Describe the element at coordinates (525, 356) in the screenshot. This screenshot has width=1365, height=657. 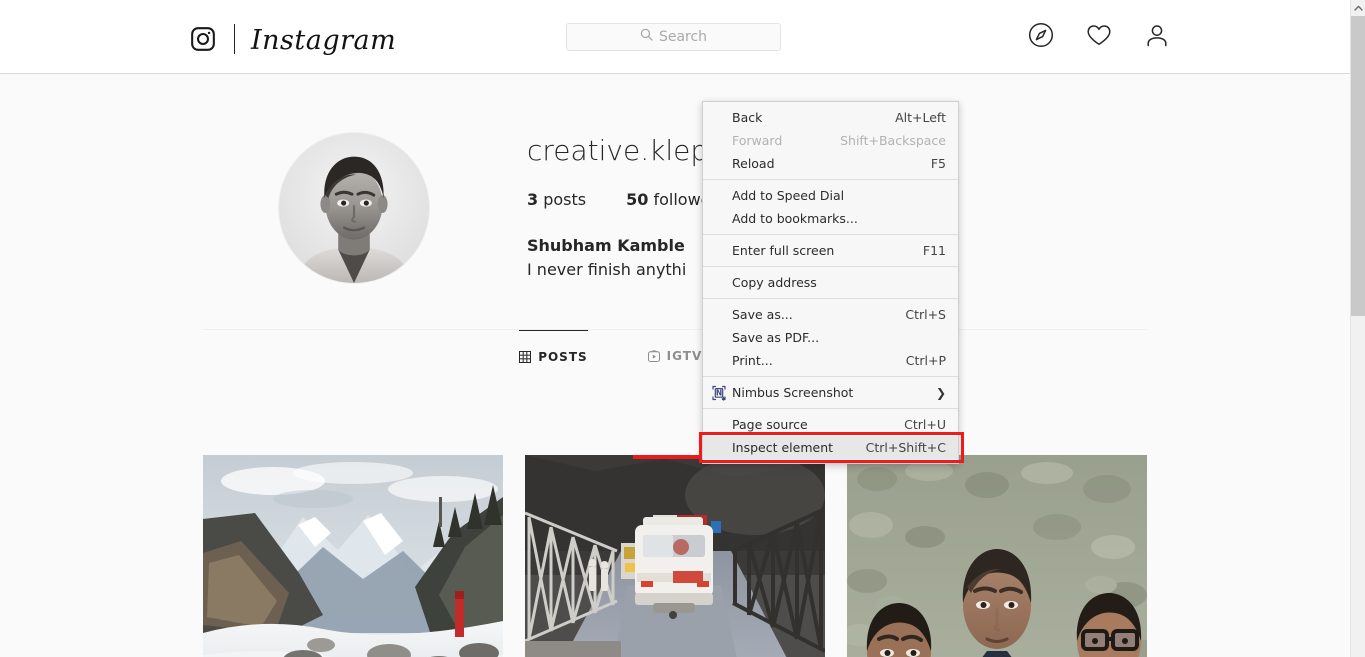
I see `grid-icon` at that location.